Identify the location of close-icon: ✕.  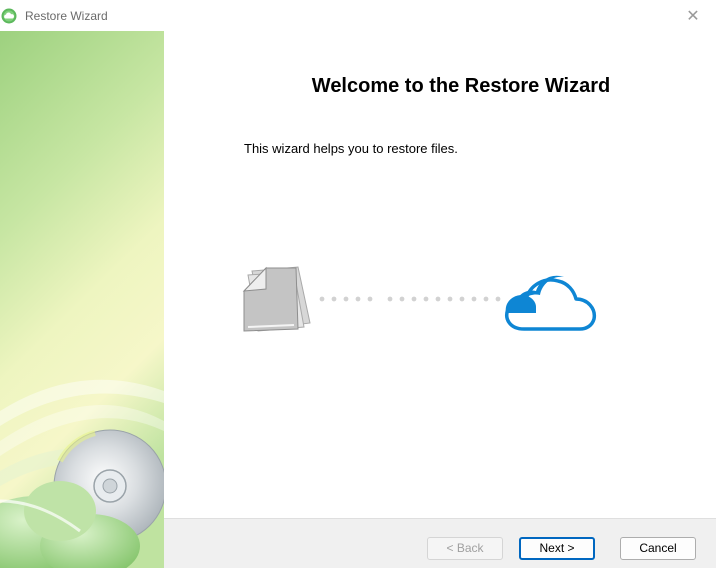
(693, 16).